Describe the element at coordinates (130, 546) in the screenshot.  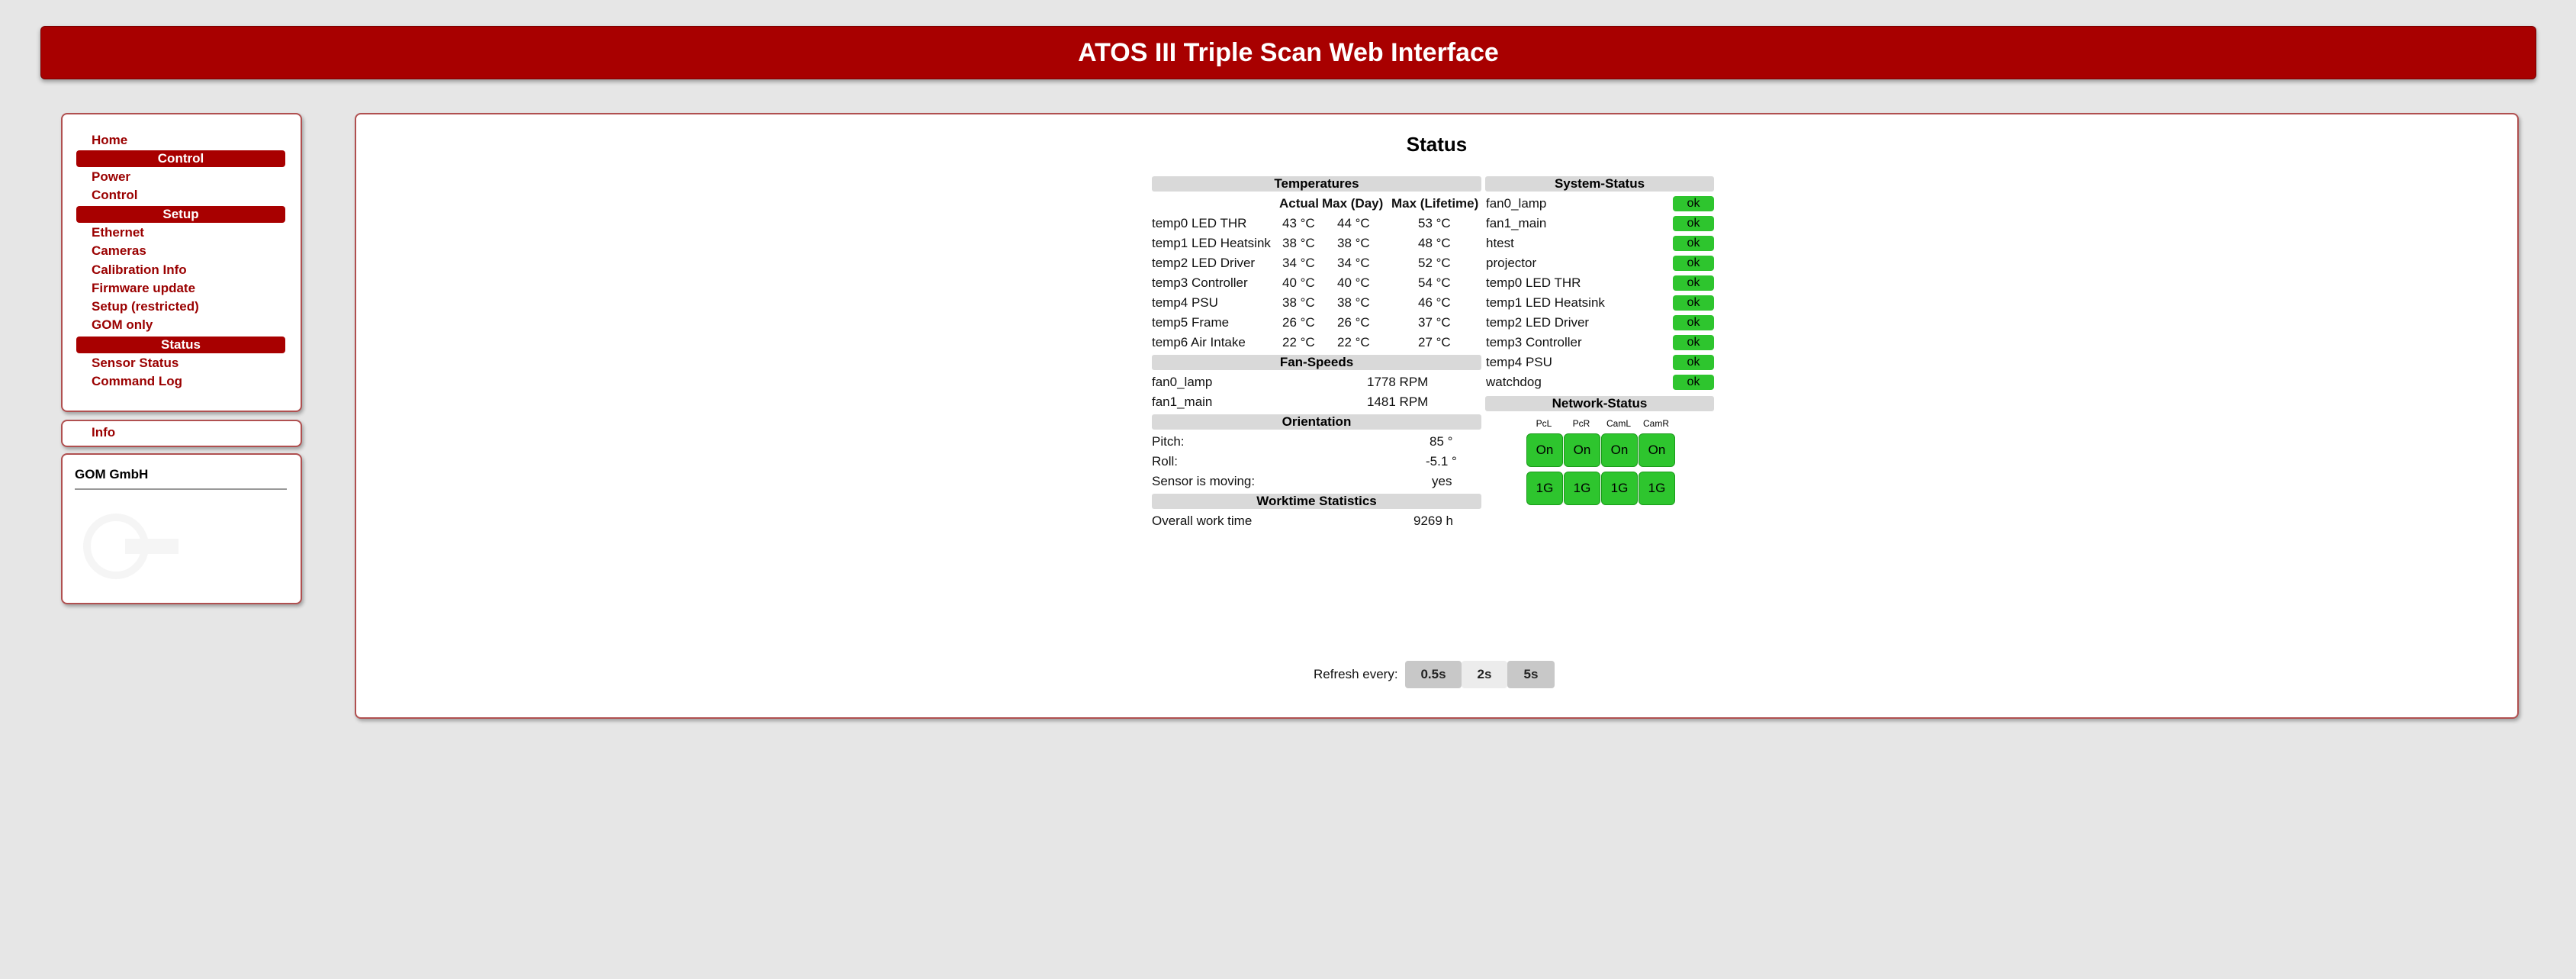
I see `company-logo-icon` at that location.